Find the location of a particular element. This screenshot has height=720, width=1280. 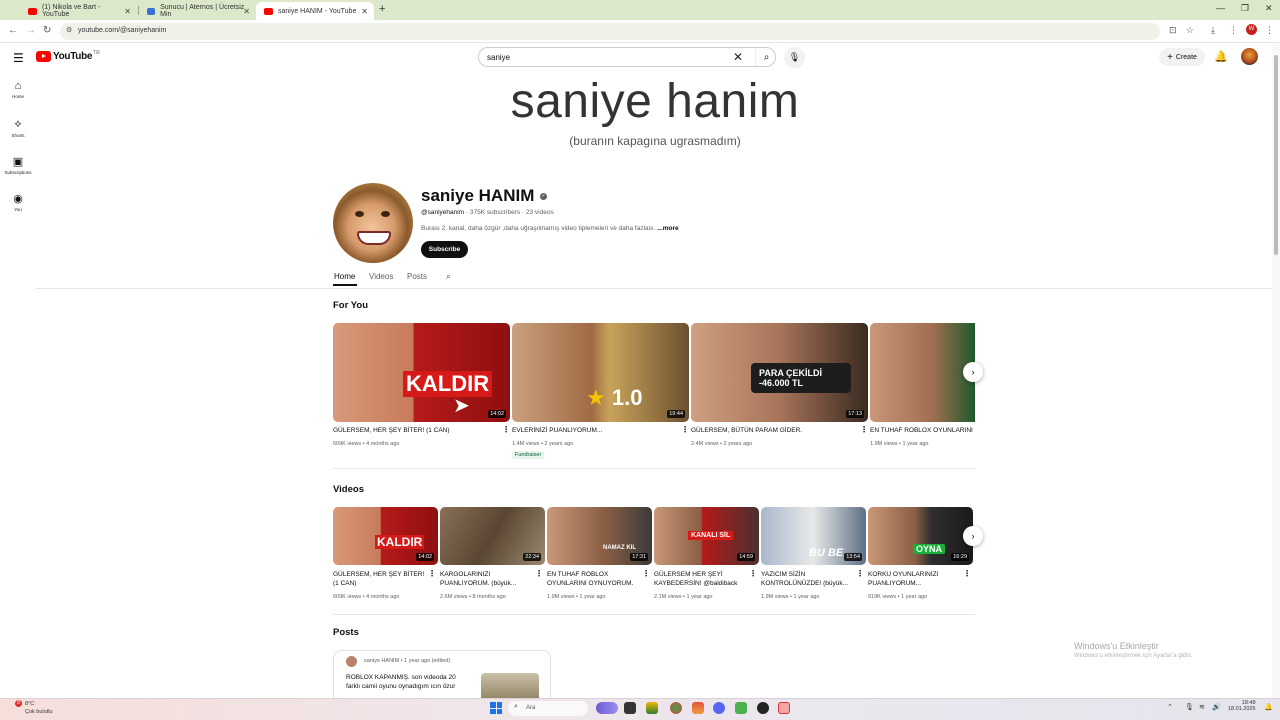

back-icon: ← is located at coordinates (13, 30).